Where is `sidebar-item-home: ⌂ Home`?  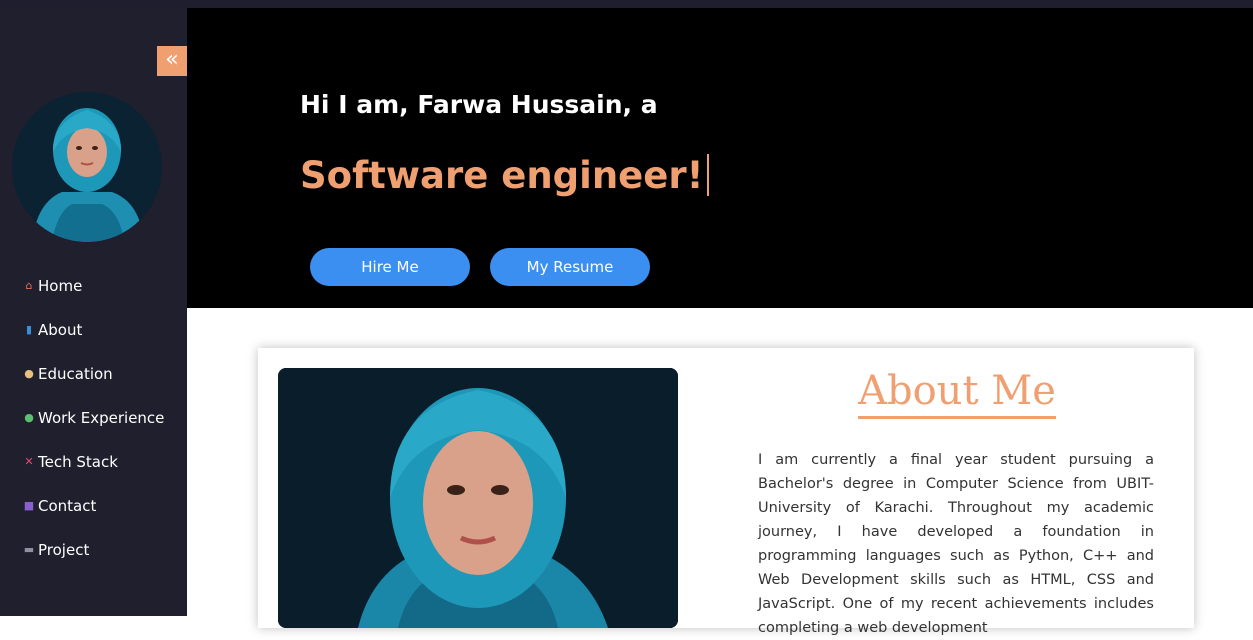
sidebar-item-home: ⌂ Home is located at coordinates (93, 286).